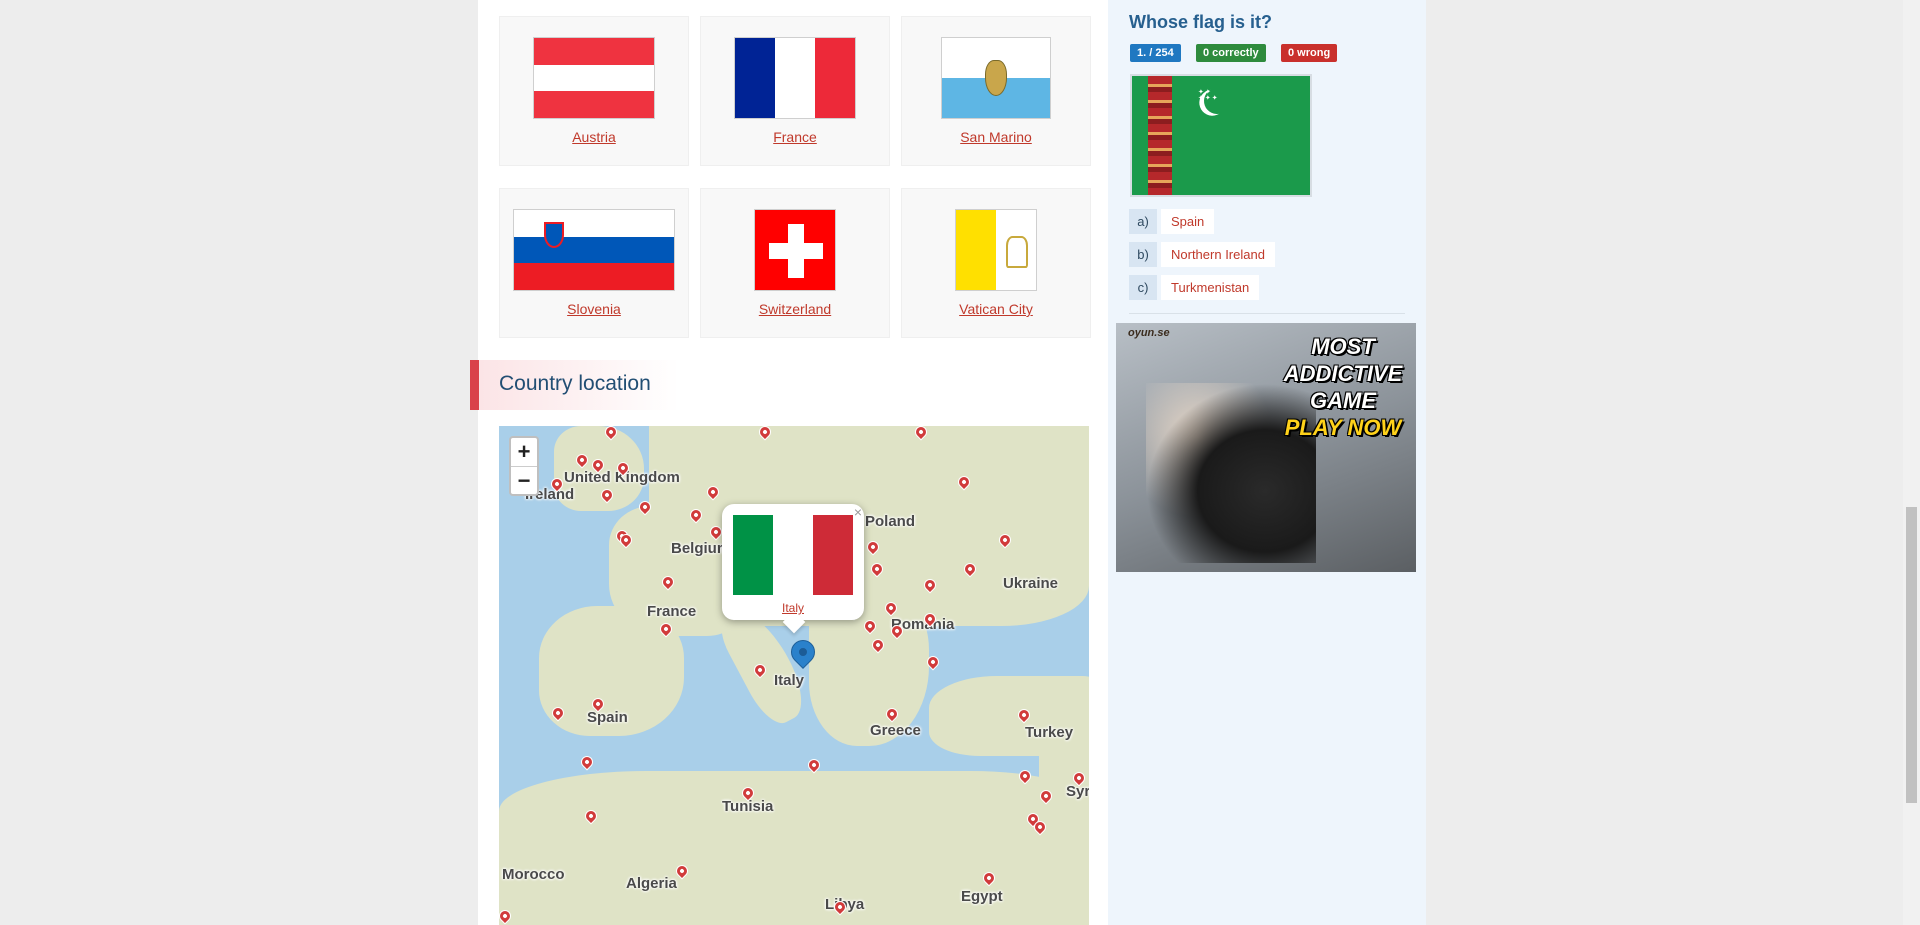 This screenshot has width=1920, height=925. I want to click on land-turkey, so click(1009, 716).